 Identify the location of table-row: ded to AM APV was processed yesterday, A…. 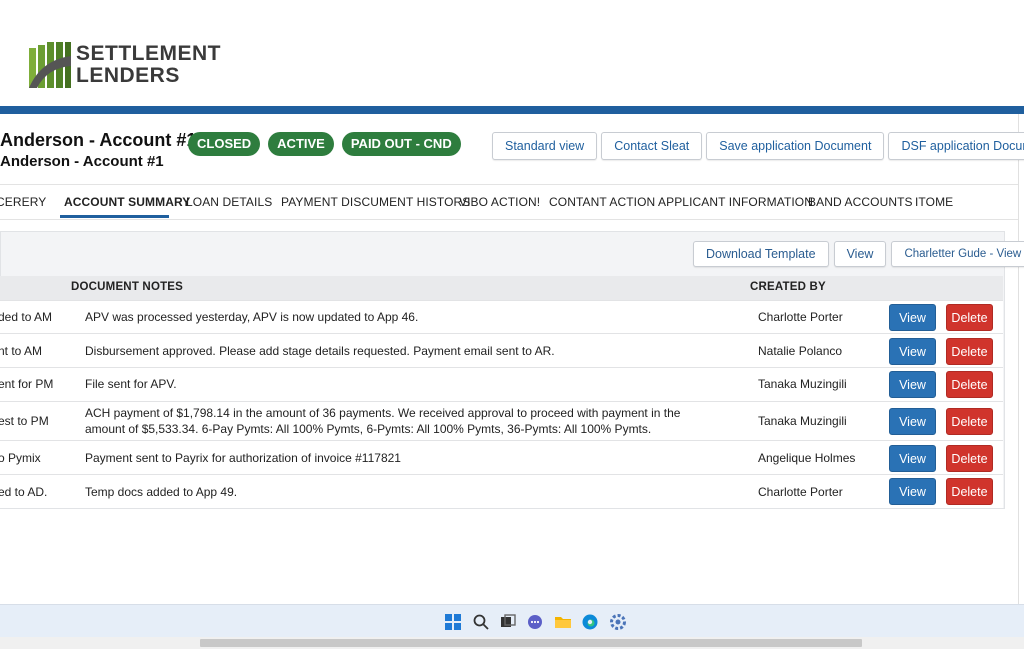
(501, 317).